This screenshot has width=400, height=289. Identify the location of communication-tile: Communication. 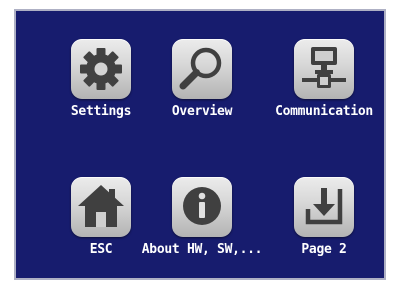
(324, 94).